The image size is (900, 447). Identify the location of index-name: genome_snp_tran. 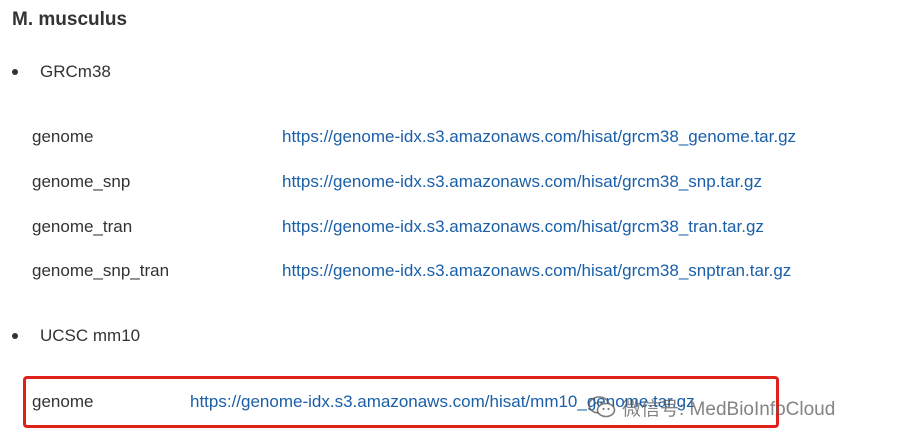
(101, 270).